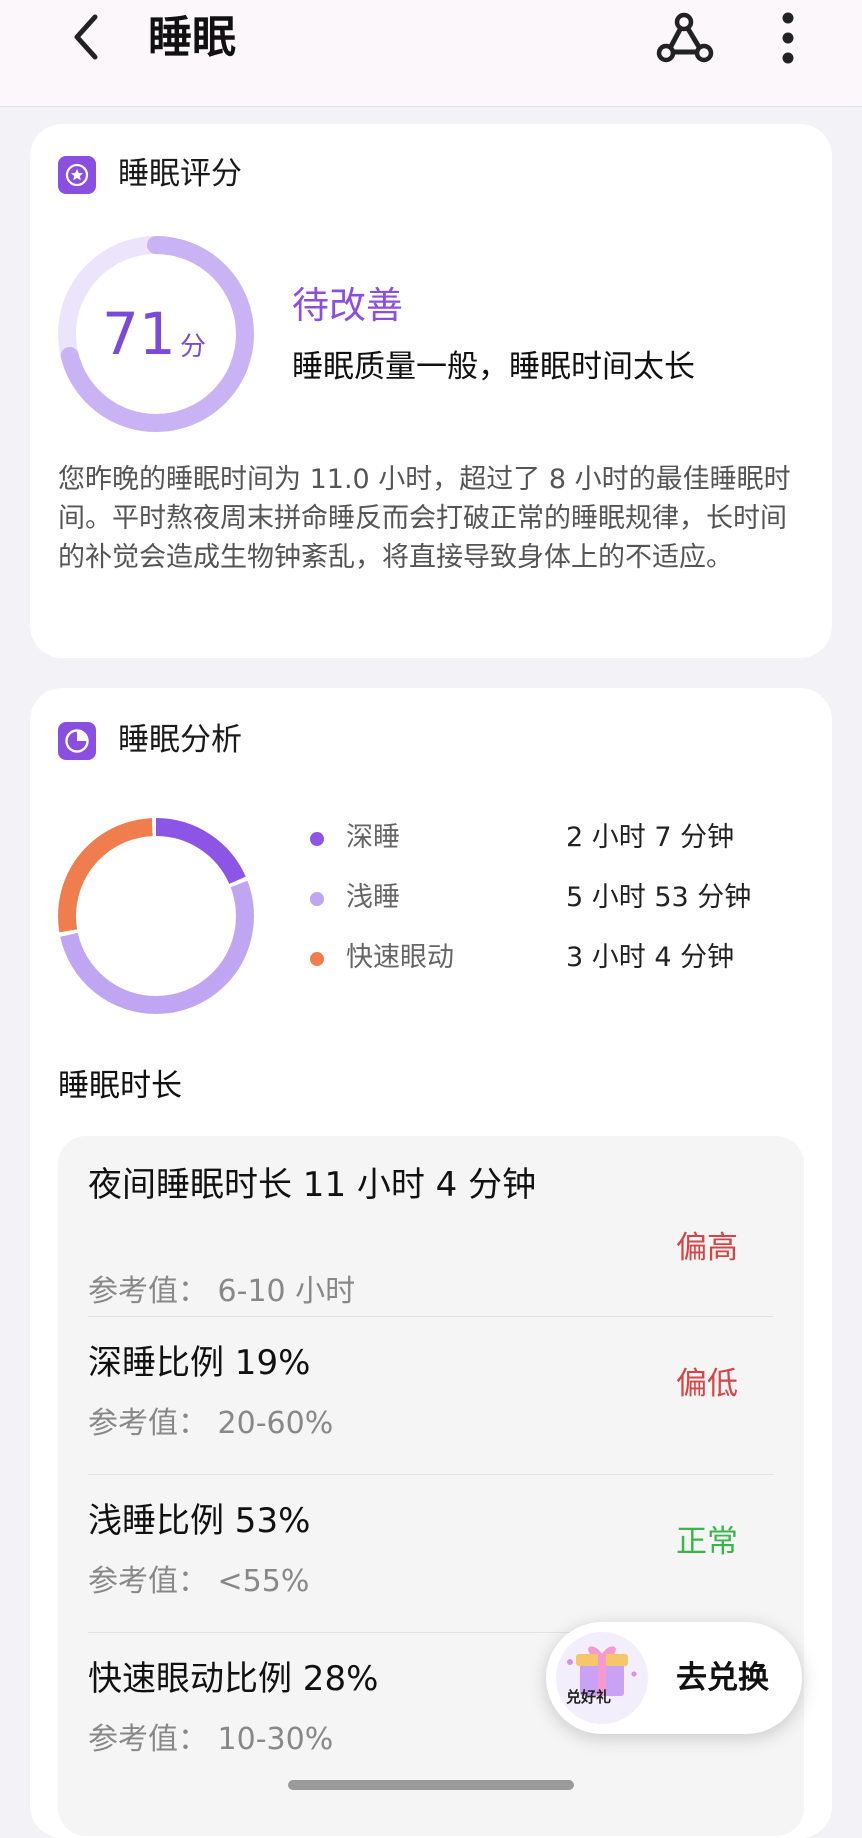 Image resolution: width=862 pixels, height=1838 pixels. I want to click on app-bar: 睡眠, so click(431, 53).